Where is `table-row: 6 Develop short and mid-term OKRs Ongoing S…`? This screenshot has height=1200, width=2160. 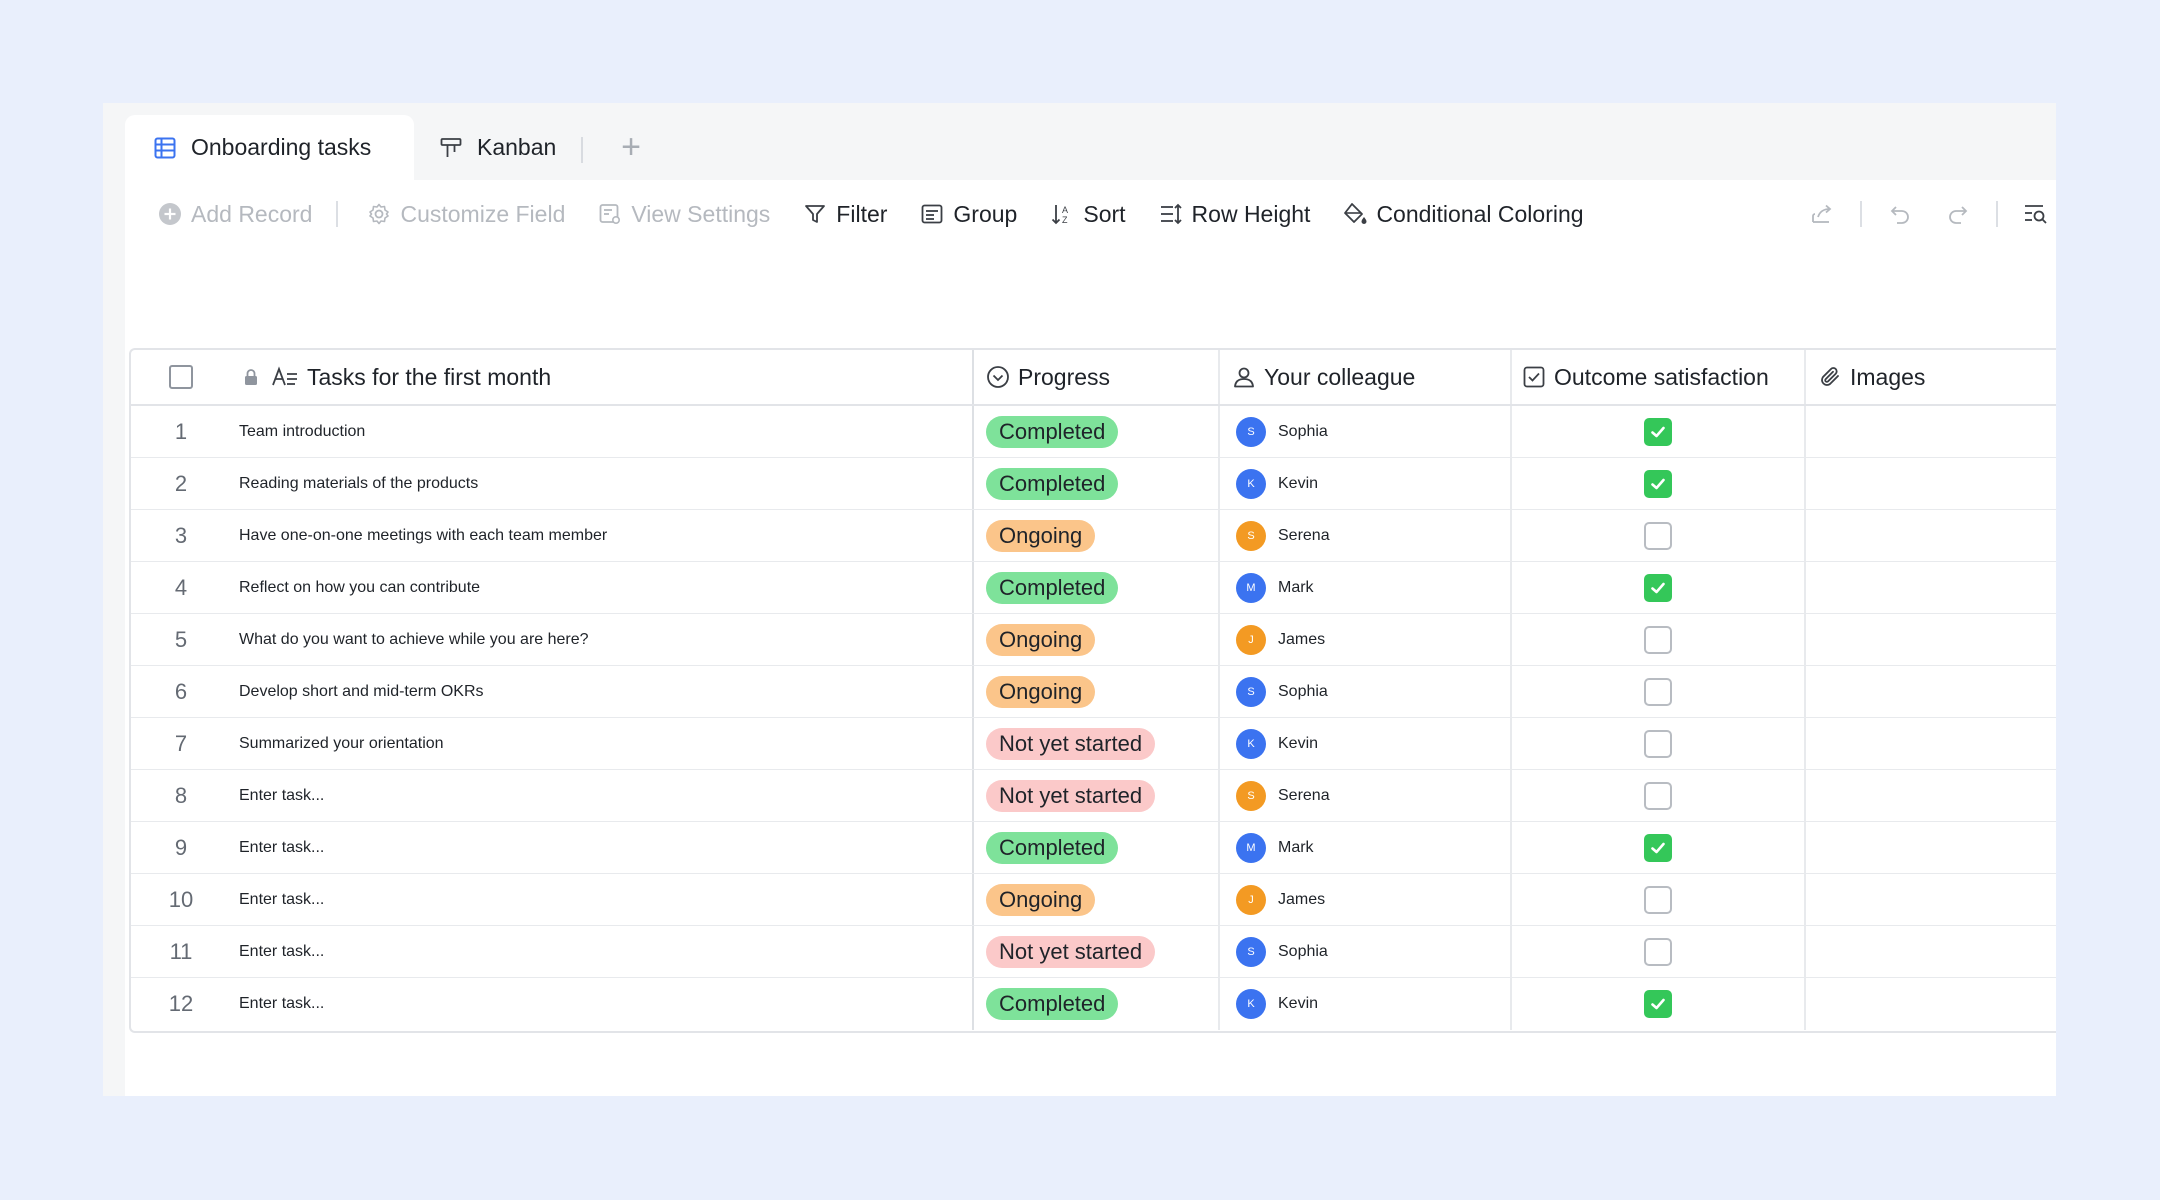 table-row: 6 Develop short and mid-term OKRs Ongoing S… is located at coordinates (1093, 692).